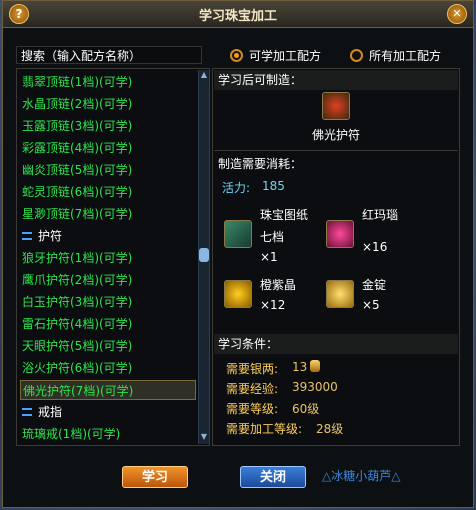  I want to click on category-label: 护符, so click(50, 236).